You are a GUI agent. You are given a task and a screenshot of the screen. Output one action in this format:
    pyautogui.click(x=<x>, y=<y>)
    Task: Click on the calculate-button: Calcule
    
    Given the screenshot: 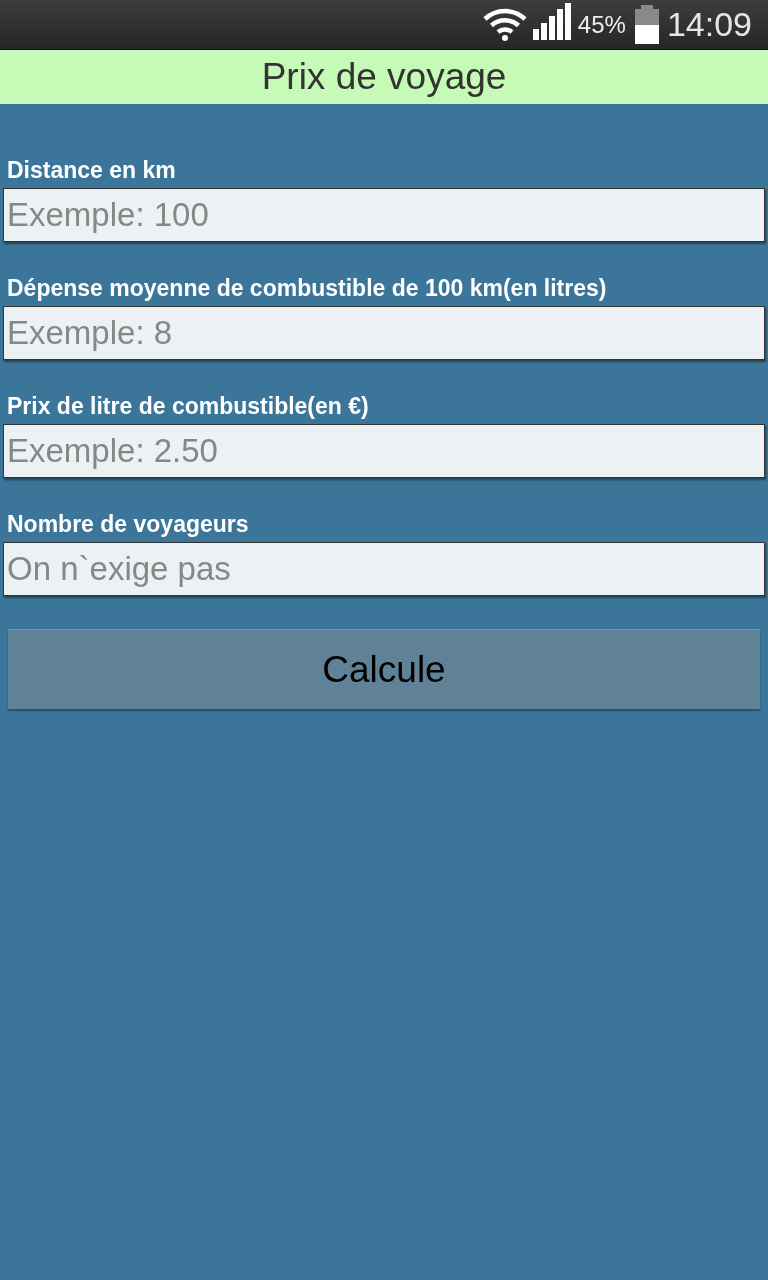 What is the action you would take?
    pyautogui.click(x=384, y=669)
    